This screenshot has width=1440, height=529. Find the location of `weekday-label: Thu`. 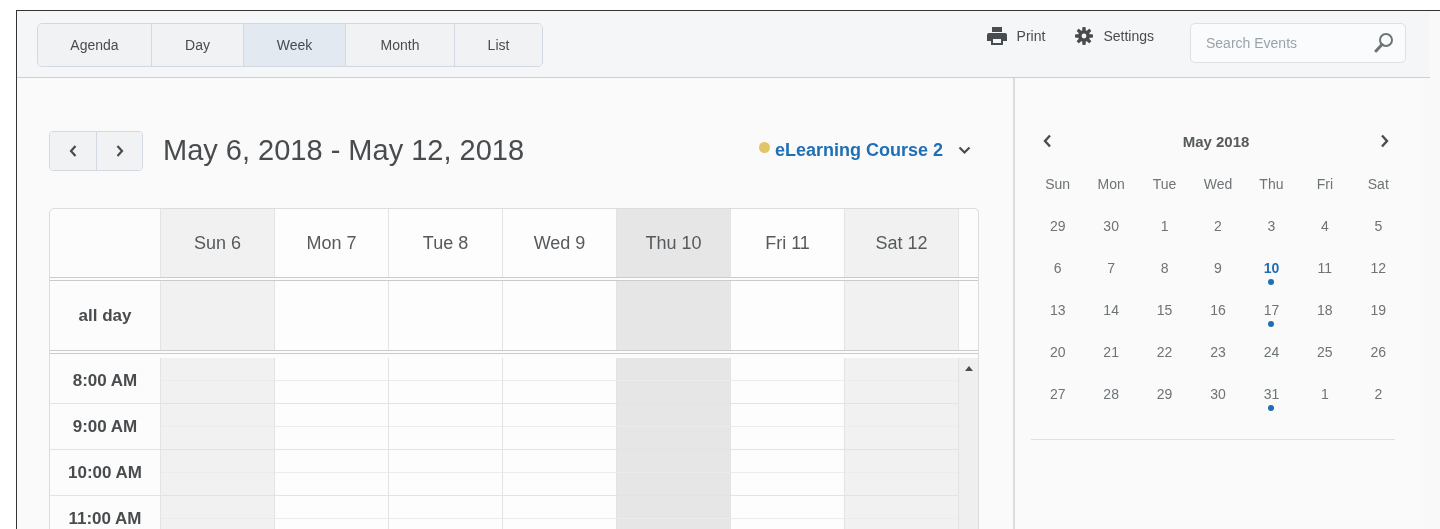

weekday-label: Thu is located at coordinates (1271, 185).